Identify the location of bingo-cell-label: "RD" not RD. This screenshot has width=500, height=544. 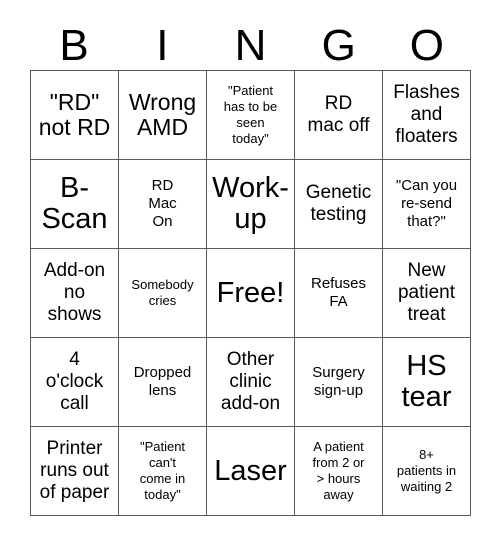
(74, 114).